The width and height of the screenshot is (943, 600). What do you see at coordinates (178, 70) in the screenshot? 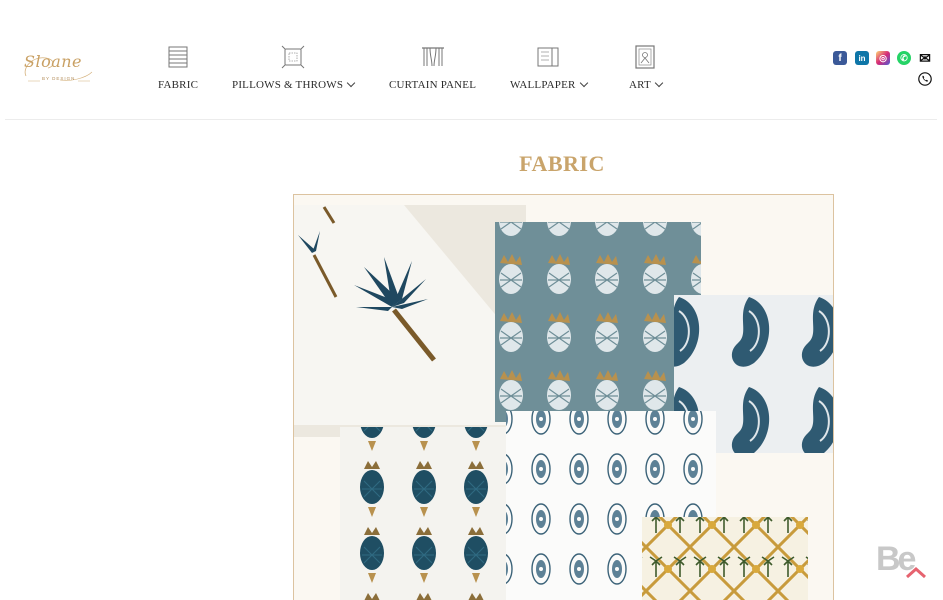
I see `nav-item-fabric: FABRIC` at bounding box center [178, 70].